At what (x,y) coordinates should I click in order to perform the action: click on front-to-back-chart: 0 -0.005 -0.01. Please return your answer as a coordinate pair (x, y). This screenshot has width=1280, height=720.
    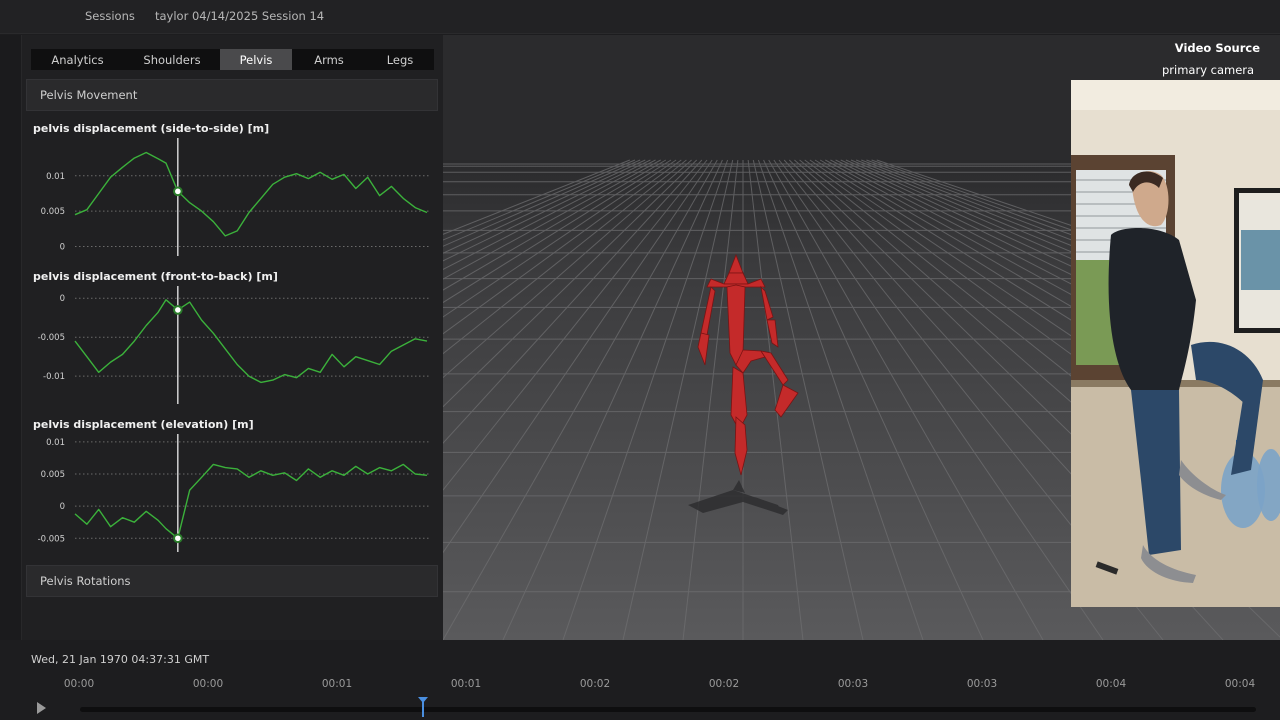
    Looking at the image, I should click on (232, 345).